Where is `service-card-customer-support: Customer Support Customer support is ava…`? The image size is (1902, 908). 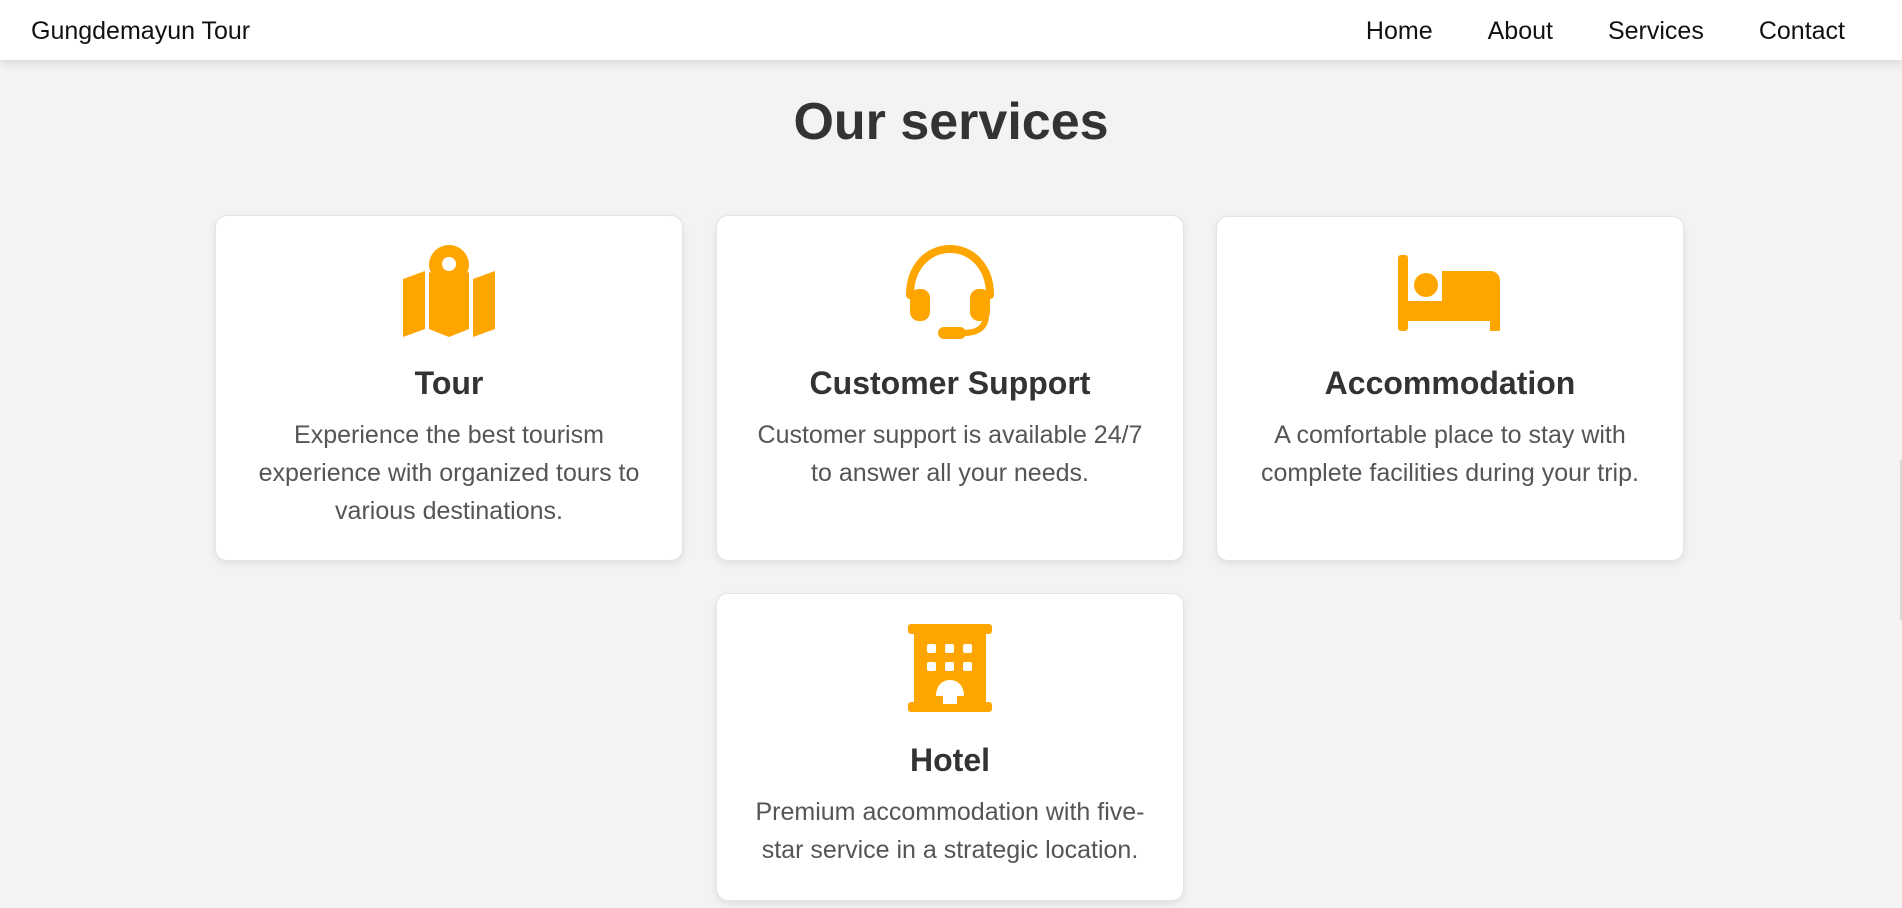 service-card-customer-support: Customer Support Customer support is ava… is located at coordinates (950, 388).